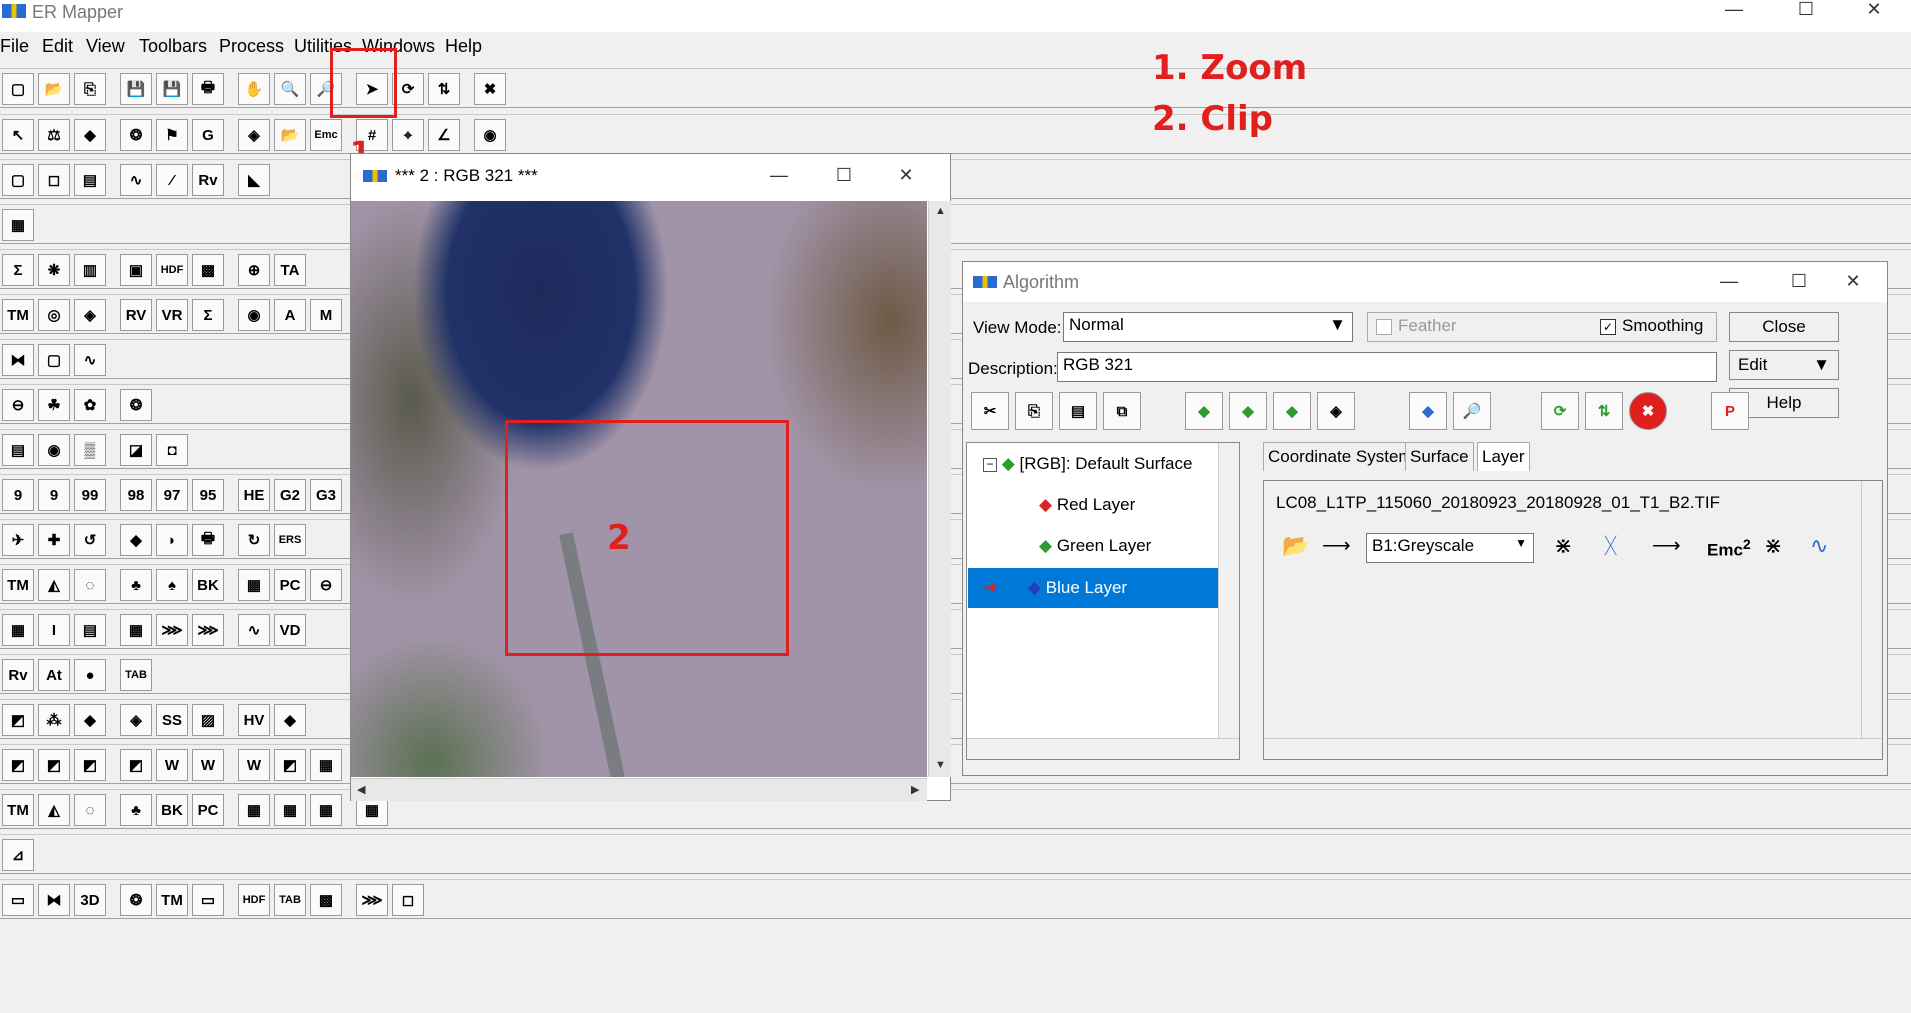  What do you see at coordinates (54, 360) in the screenshot?
I see `toolbar-row7-tool-2-icon: ▢` at bounding box center [54, 360].